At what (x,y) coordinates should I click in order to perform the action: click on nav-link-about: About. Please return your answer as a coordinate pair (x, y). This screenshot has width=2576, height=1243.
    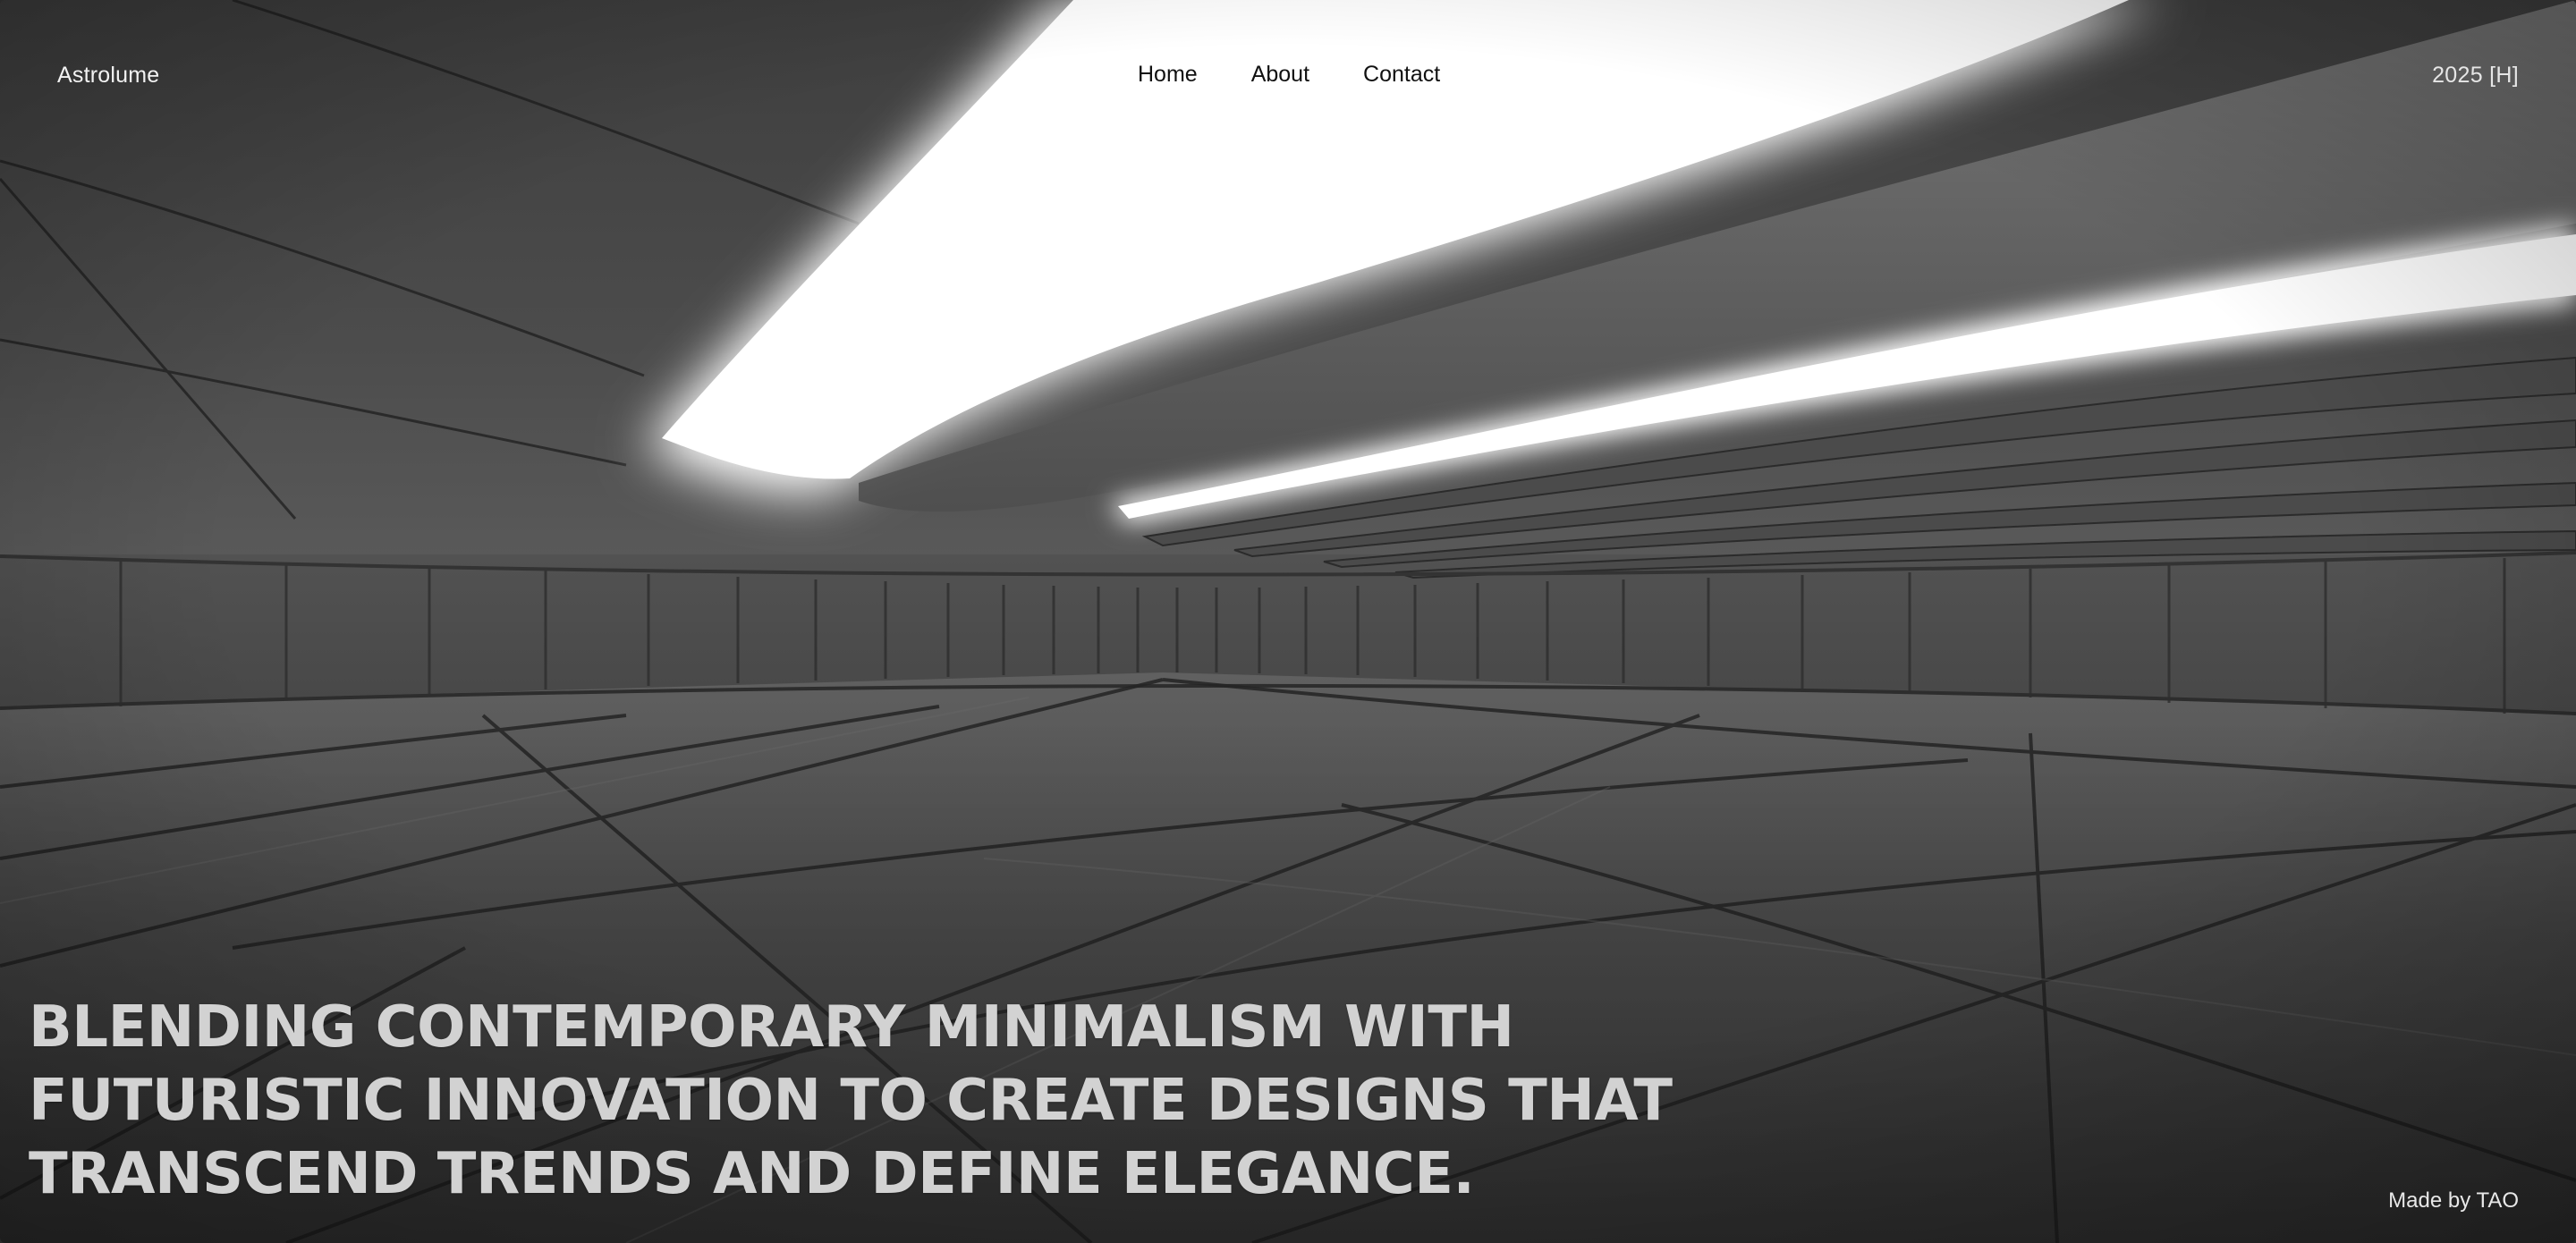
    Looking at the image, I should click on (1280, 75).